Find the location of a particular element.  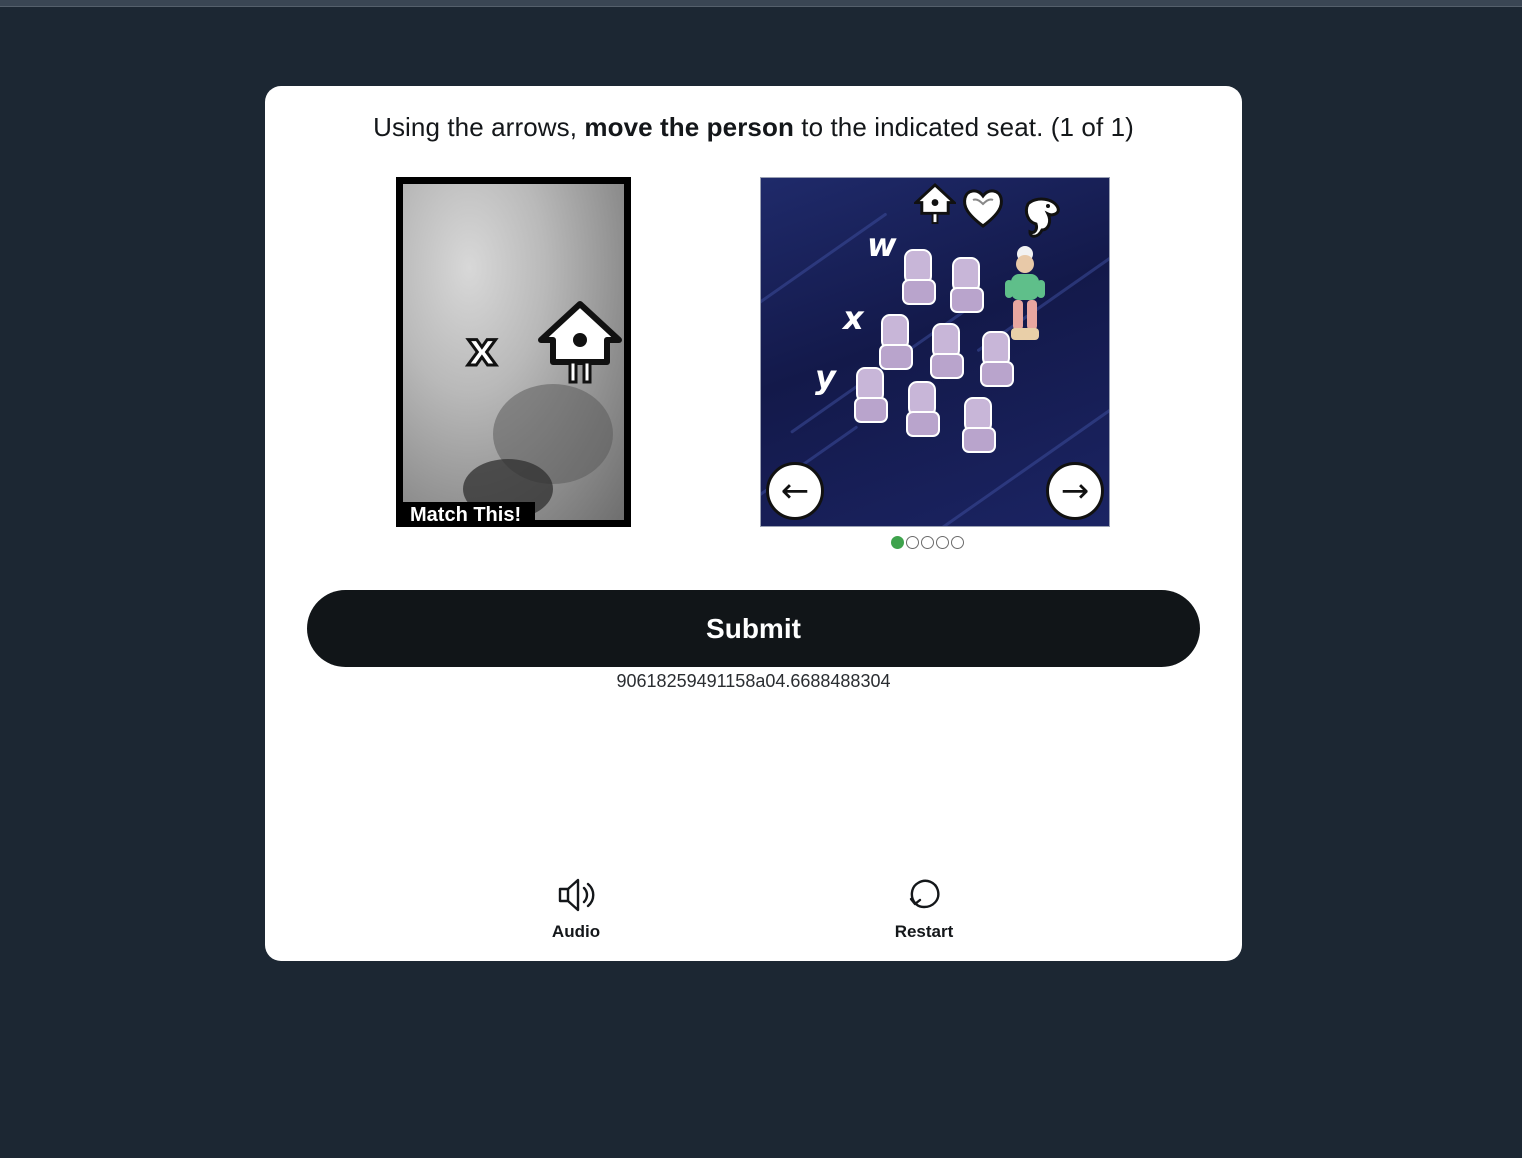

submit-button: Submit is located at coordinates (753, 628).